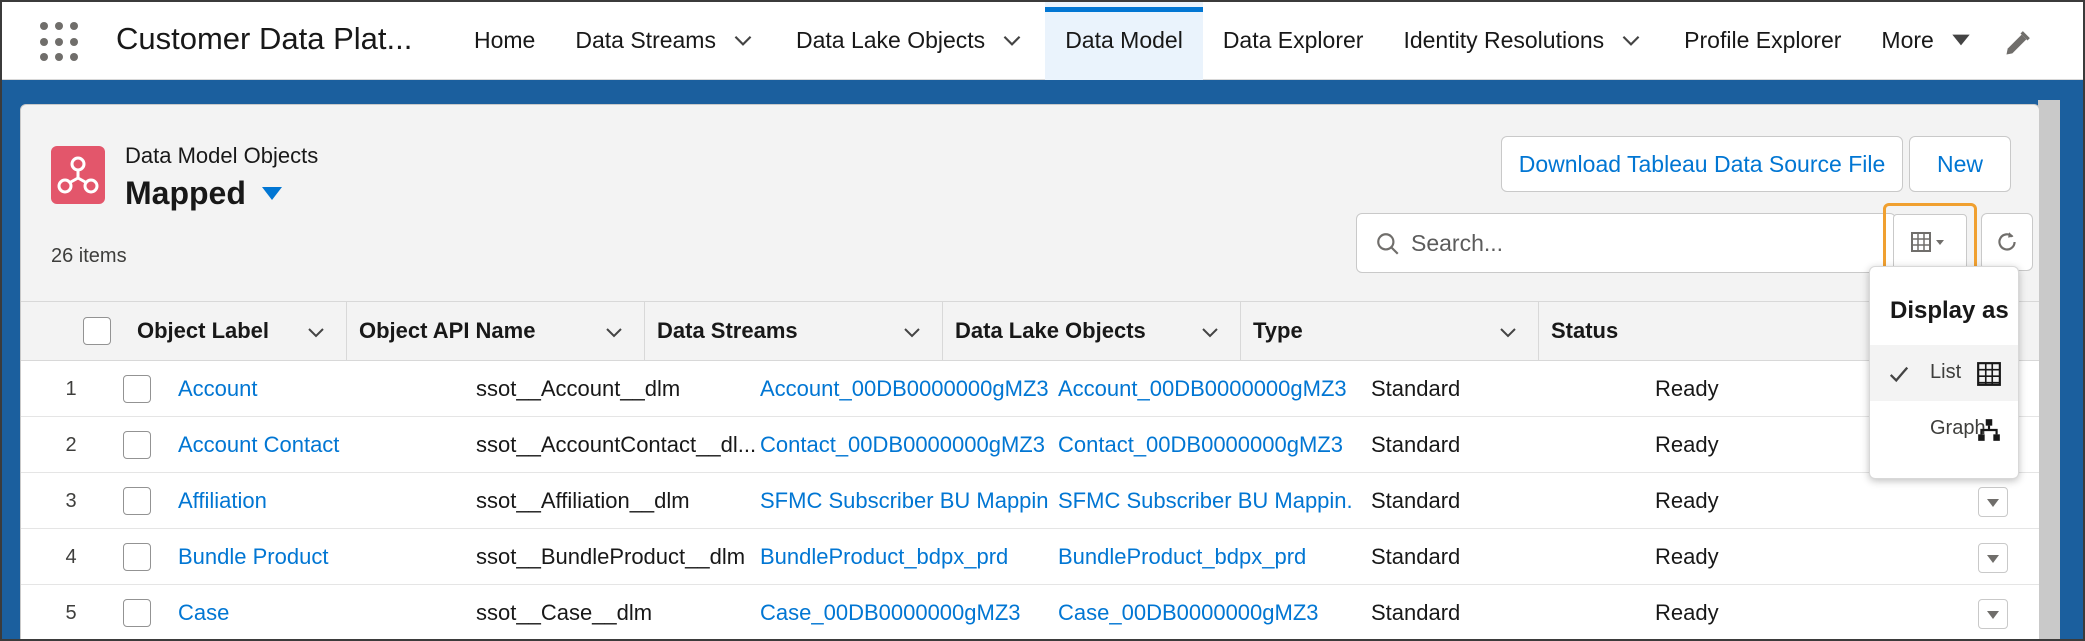 The width and height of the screenshot is (2085, 641). I want to click on object-type-label: Data Model Objects, so click(222, 155).